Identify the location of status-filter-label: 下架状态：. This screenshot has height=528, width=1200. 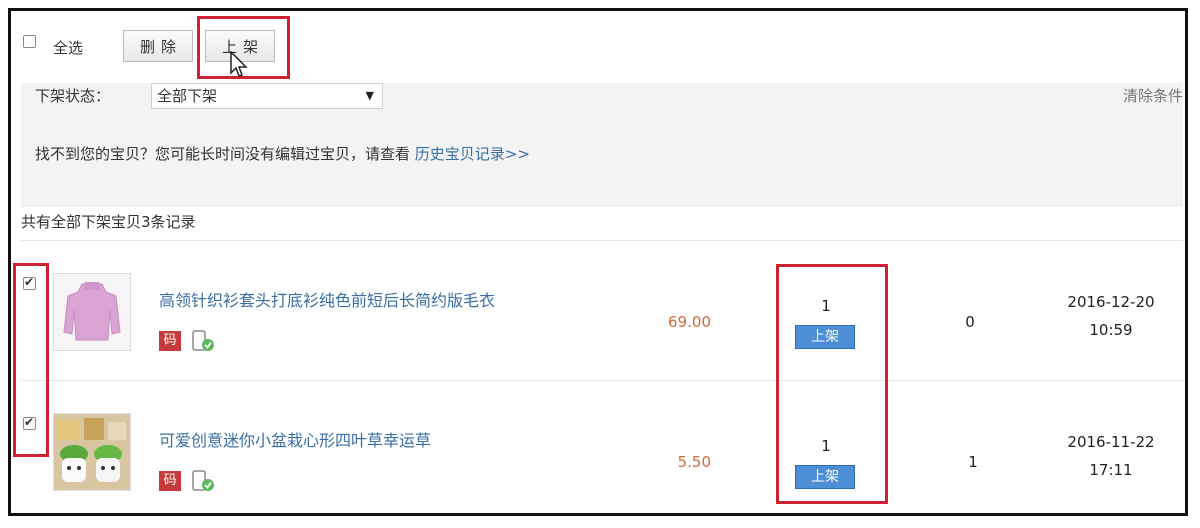
(73, 96).